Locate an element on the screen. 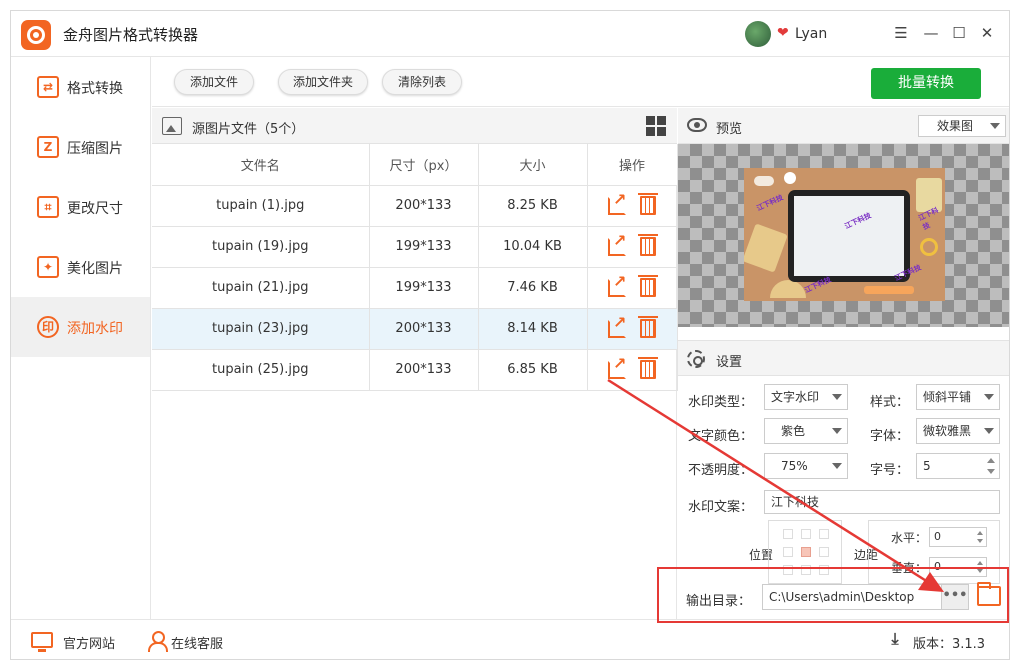 The width and height of the screenshot is (1020, 670). grid-view-icon is located at coordinates (656, 126).